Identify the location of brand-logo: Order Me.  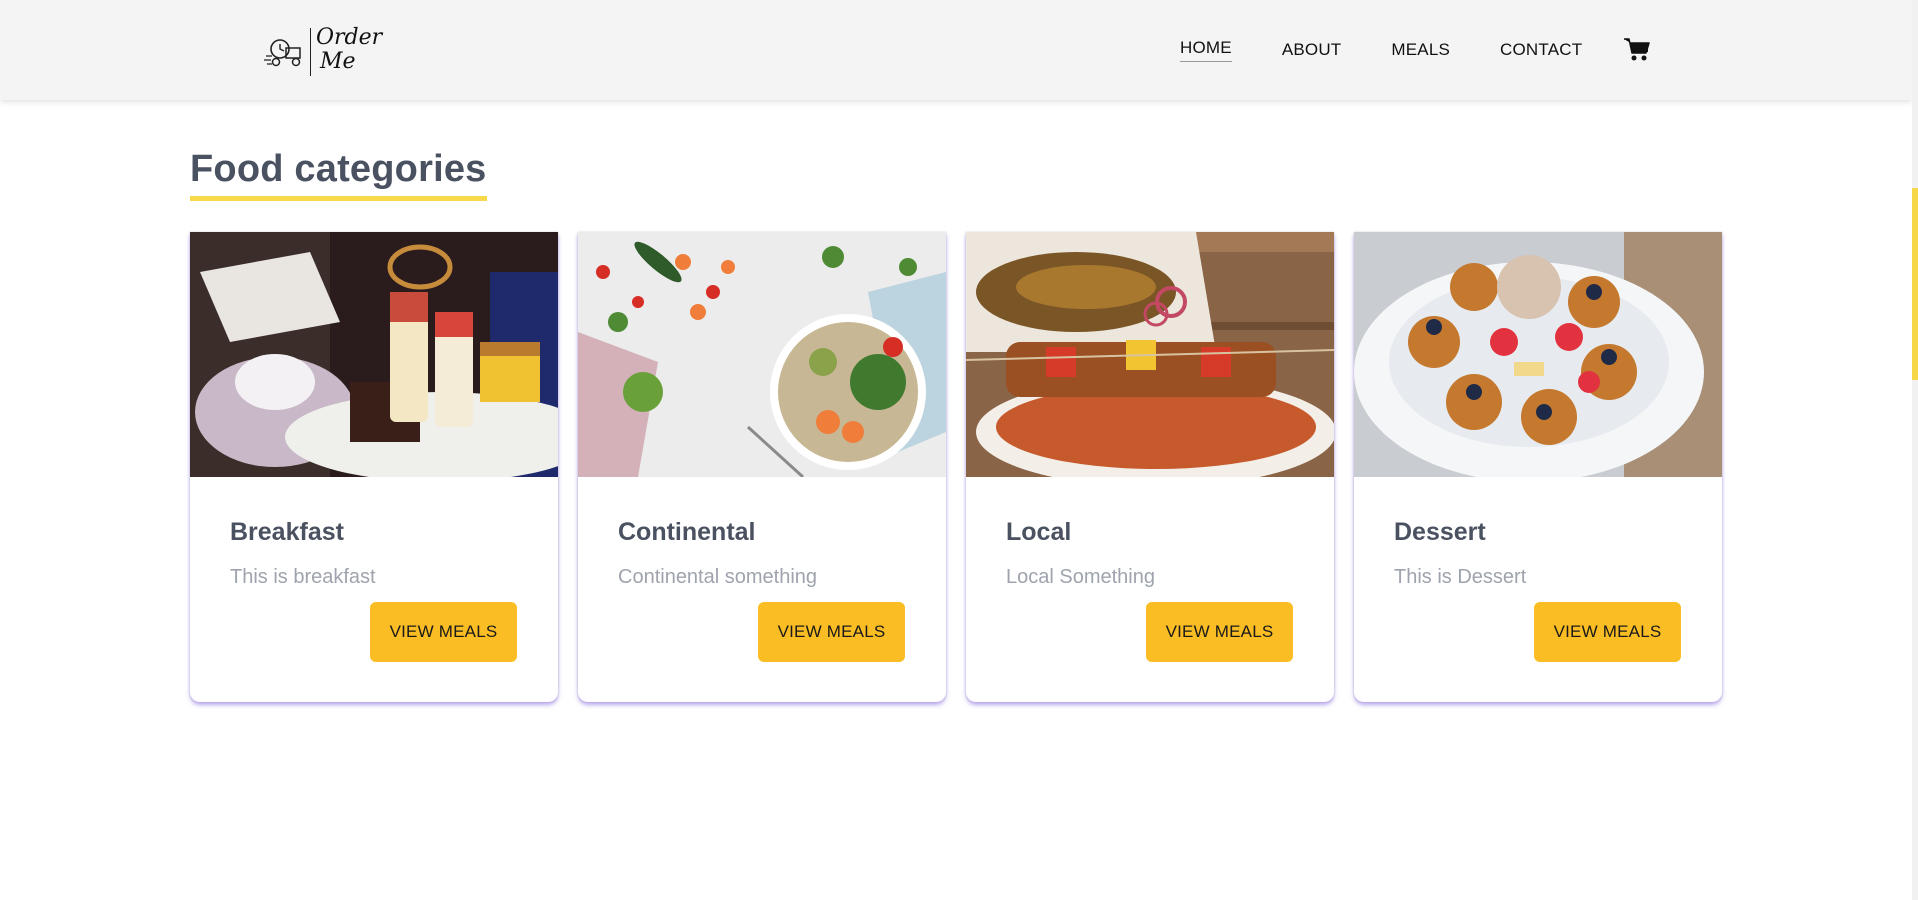
(323, 52).